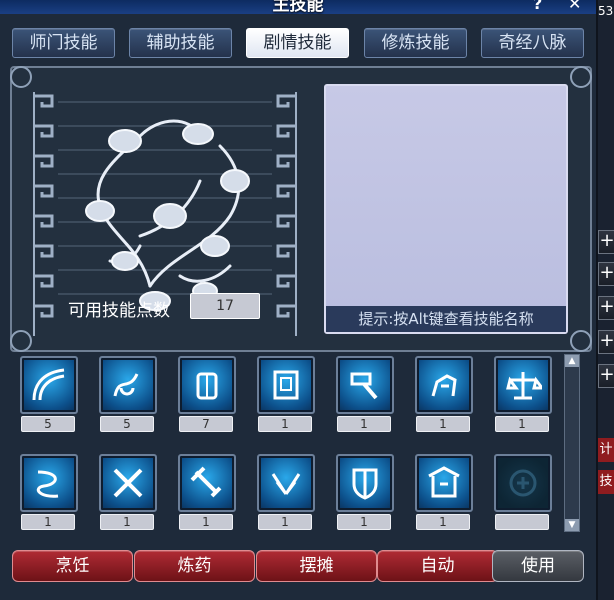  I want to click on close-button: ✕, so click(574, 6).